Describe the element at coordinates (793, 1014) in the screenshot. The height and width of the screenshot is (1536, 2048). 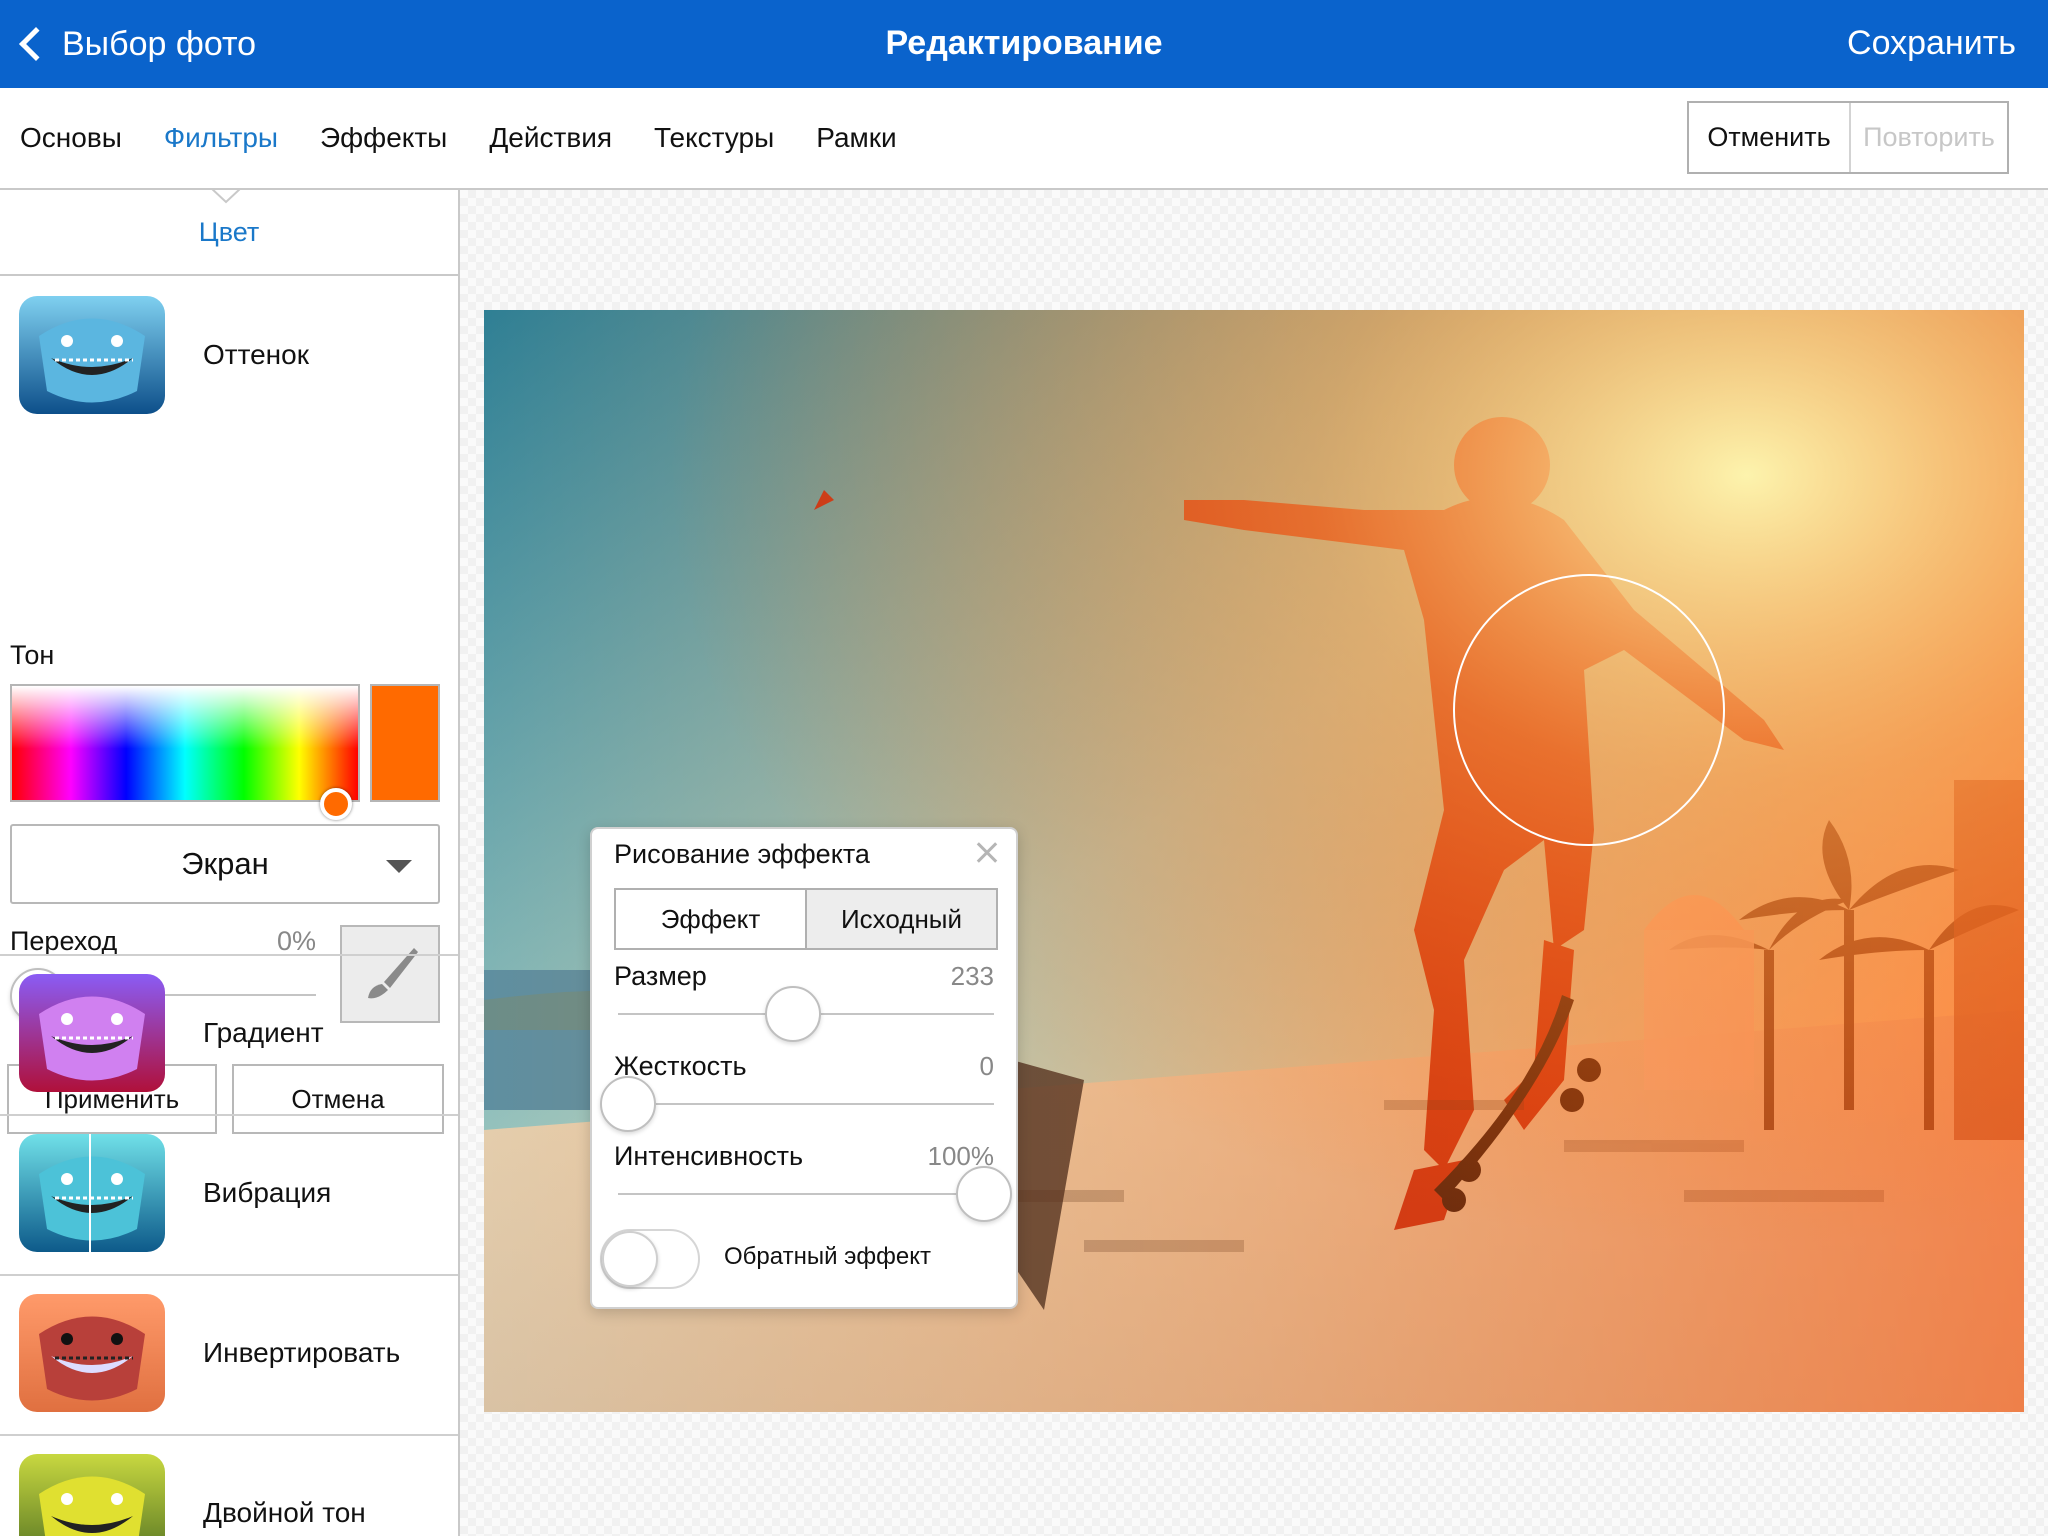
I see `size-slider-knob` at that location.